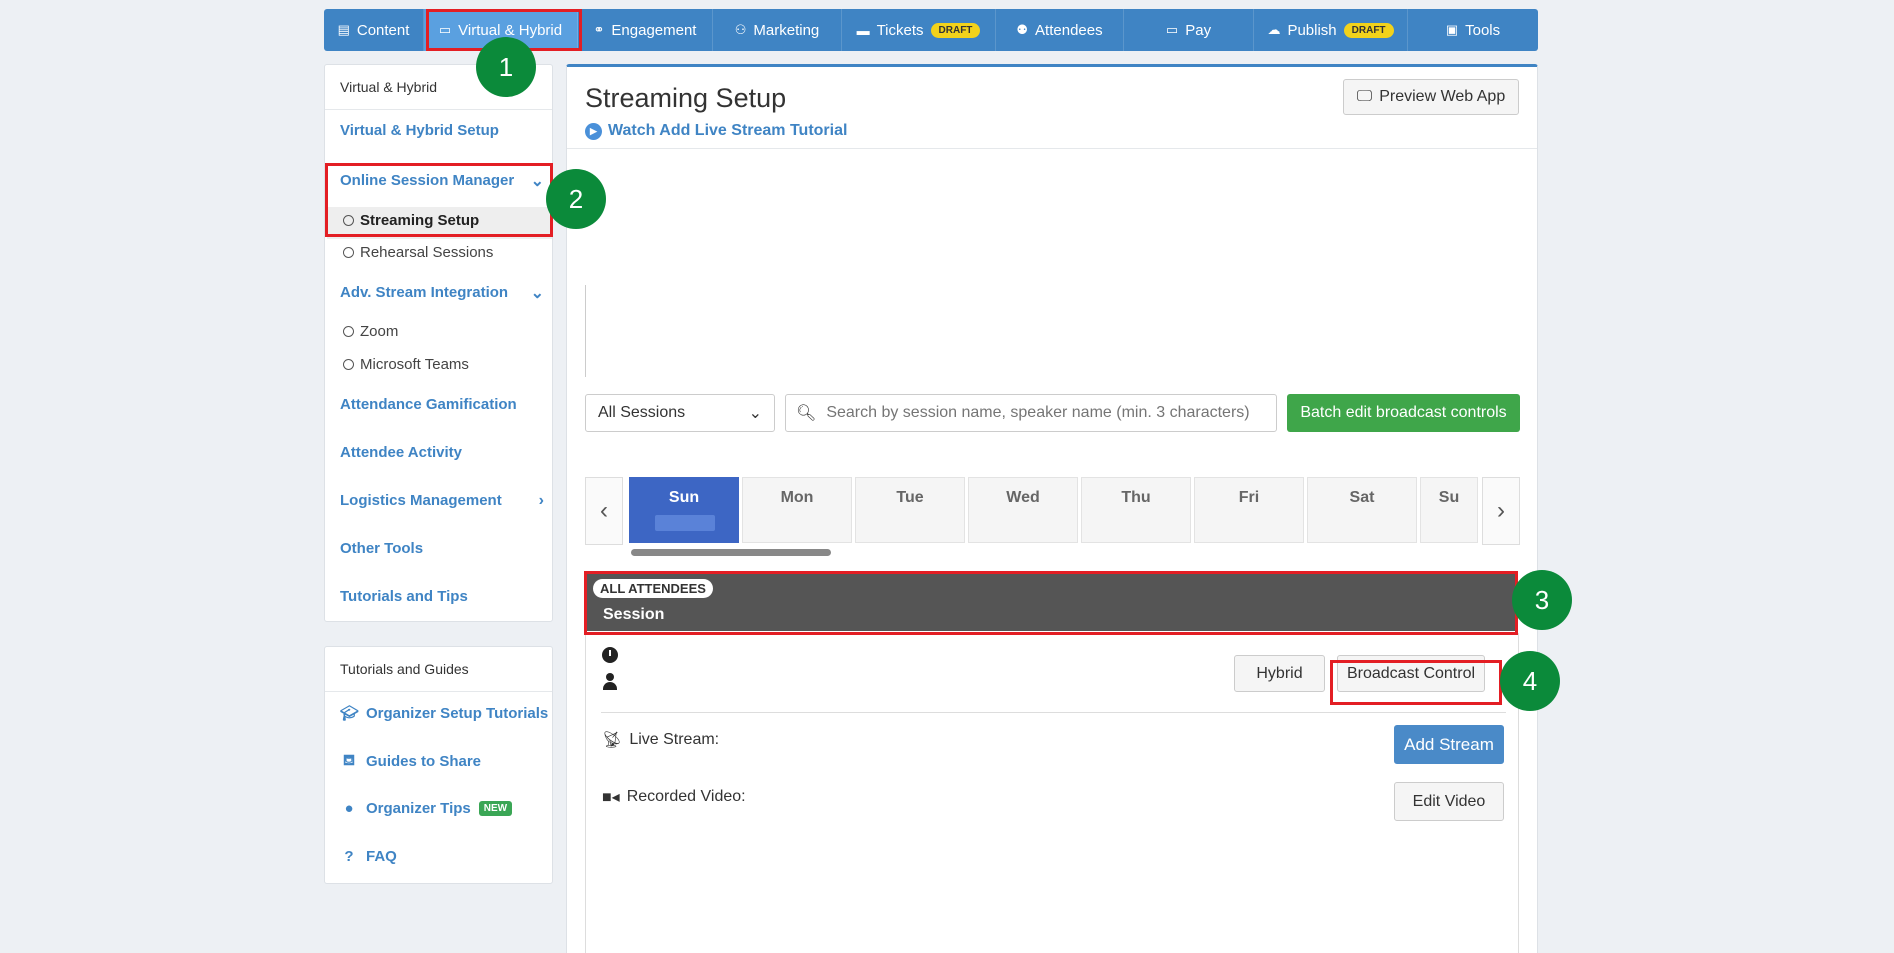 This screenshot has width=1894, height=953. What do you see at coordinates (634, 614) in the screenshot?
I see `session-title: Session` at bounding box center [634, 614].